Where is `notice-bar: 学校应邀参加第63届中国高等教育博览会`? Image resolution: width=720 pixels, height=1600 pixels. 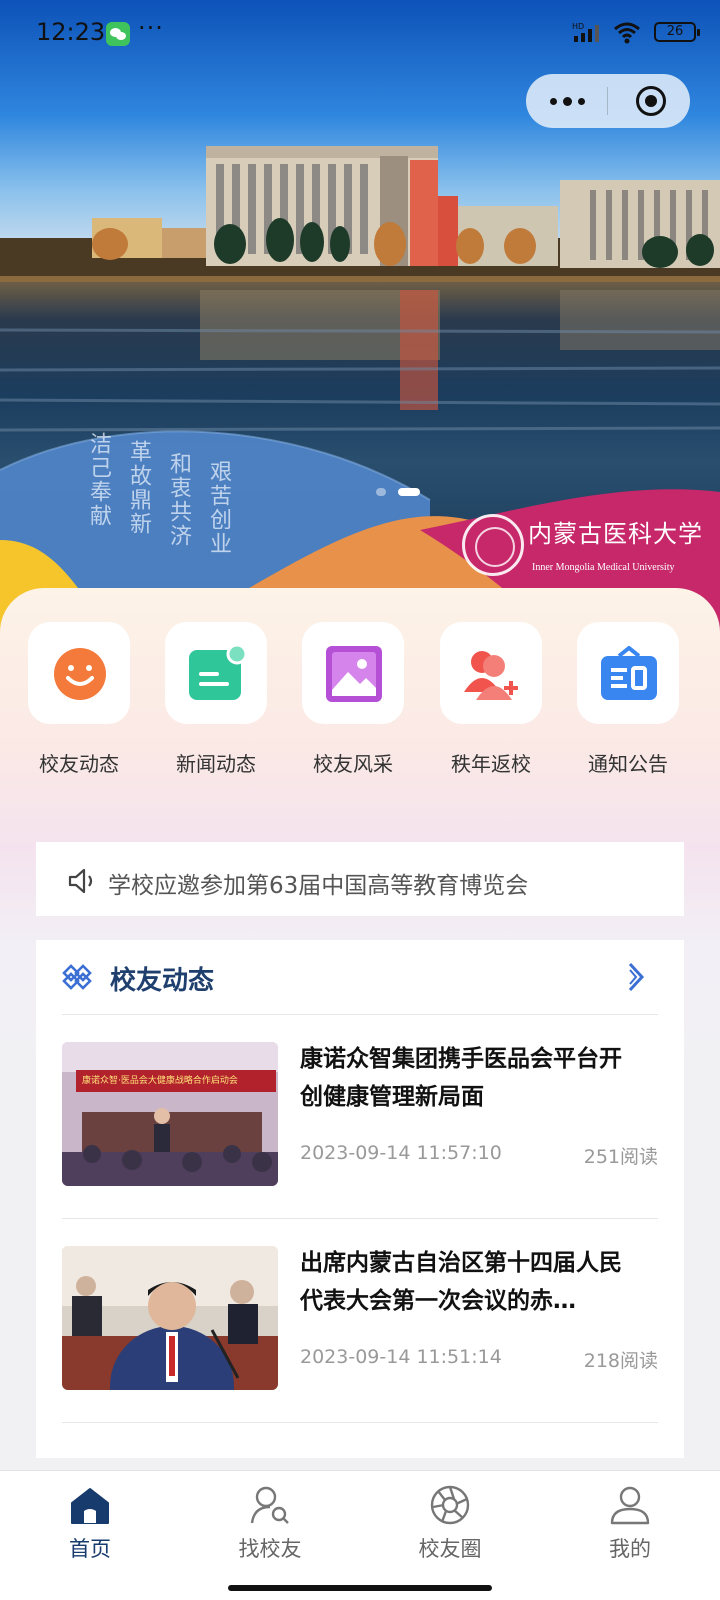 notice-bar: 学校应邀参加第63届中国高等教育博览会 is located at coordinates (360, 879).